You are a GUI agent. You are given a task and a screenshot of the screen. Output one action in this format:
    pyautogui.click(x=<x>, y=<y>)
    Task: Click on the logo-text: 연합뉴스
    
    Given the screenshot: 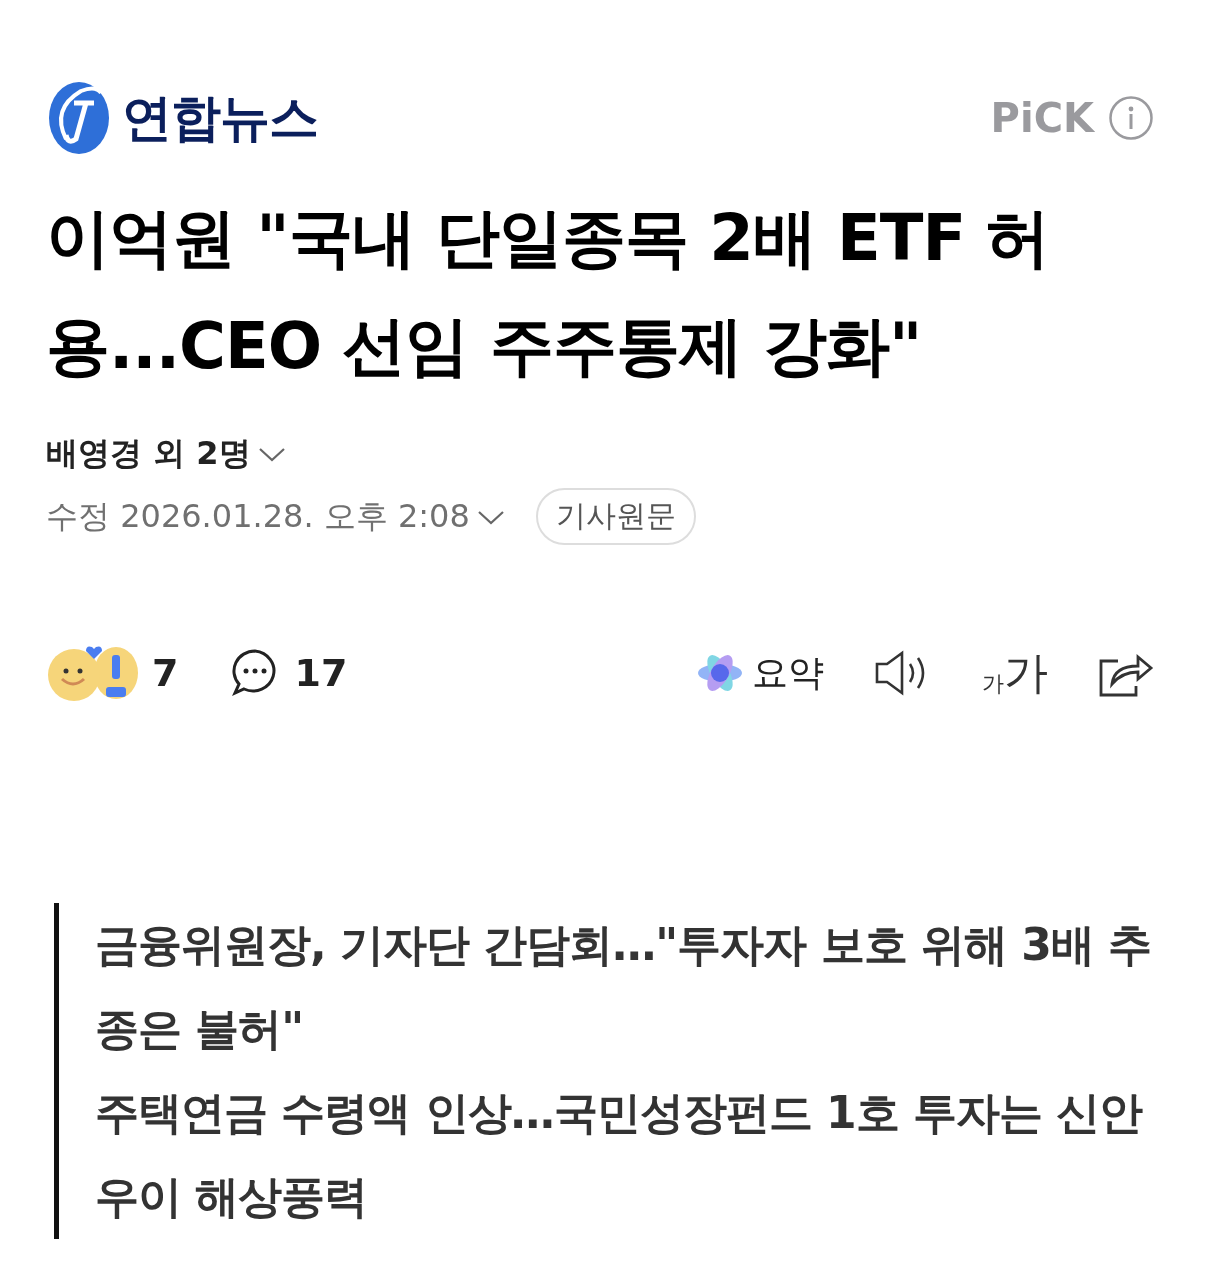 What is the action you would take?
    pyautogui.click(x=220, y=118)
    